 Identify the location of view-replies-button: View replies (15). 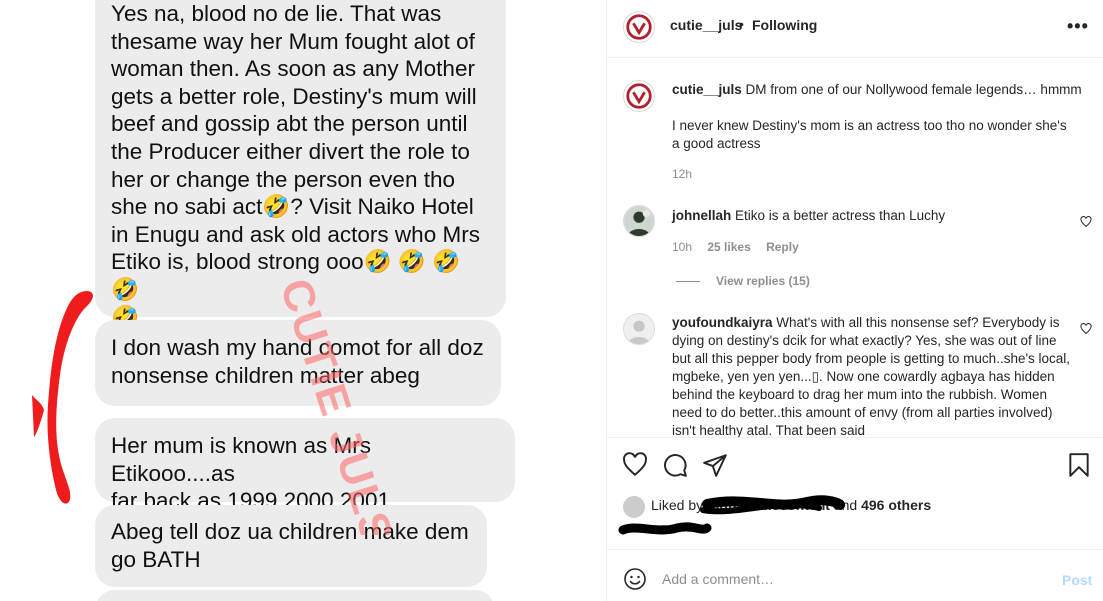
(743, 281).